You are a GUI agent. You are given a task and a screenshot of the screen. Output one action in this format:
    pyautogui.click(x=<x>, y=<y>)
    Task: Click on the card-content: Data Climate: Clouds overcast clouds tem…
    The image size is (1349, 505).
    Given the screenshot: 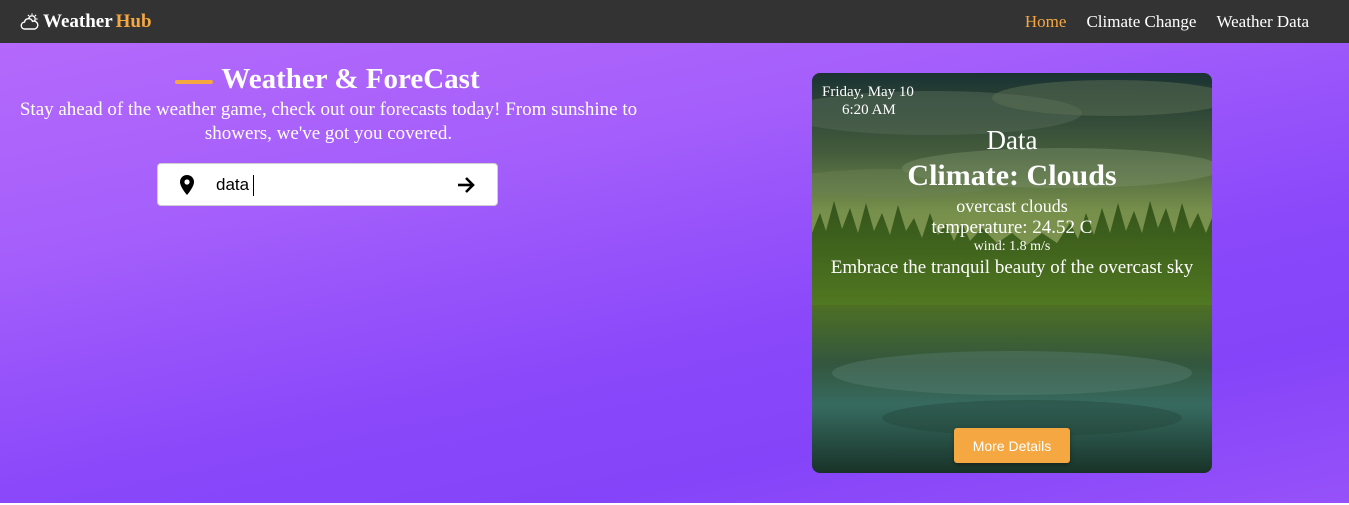 What is the action you would take?
    pyautogui.click(x=1012, y=201)
    